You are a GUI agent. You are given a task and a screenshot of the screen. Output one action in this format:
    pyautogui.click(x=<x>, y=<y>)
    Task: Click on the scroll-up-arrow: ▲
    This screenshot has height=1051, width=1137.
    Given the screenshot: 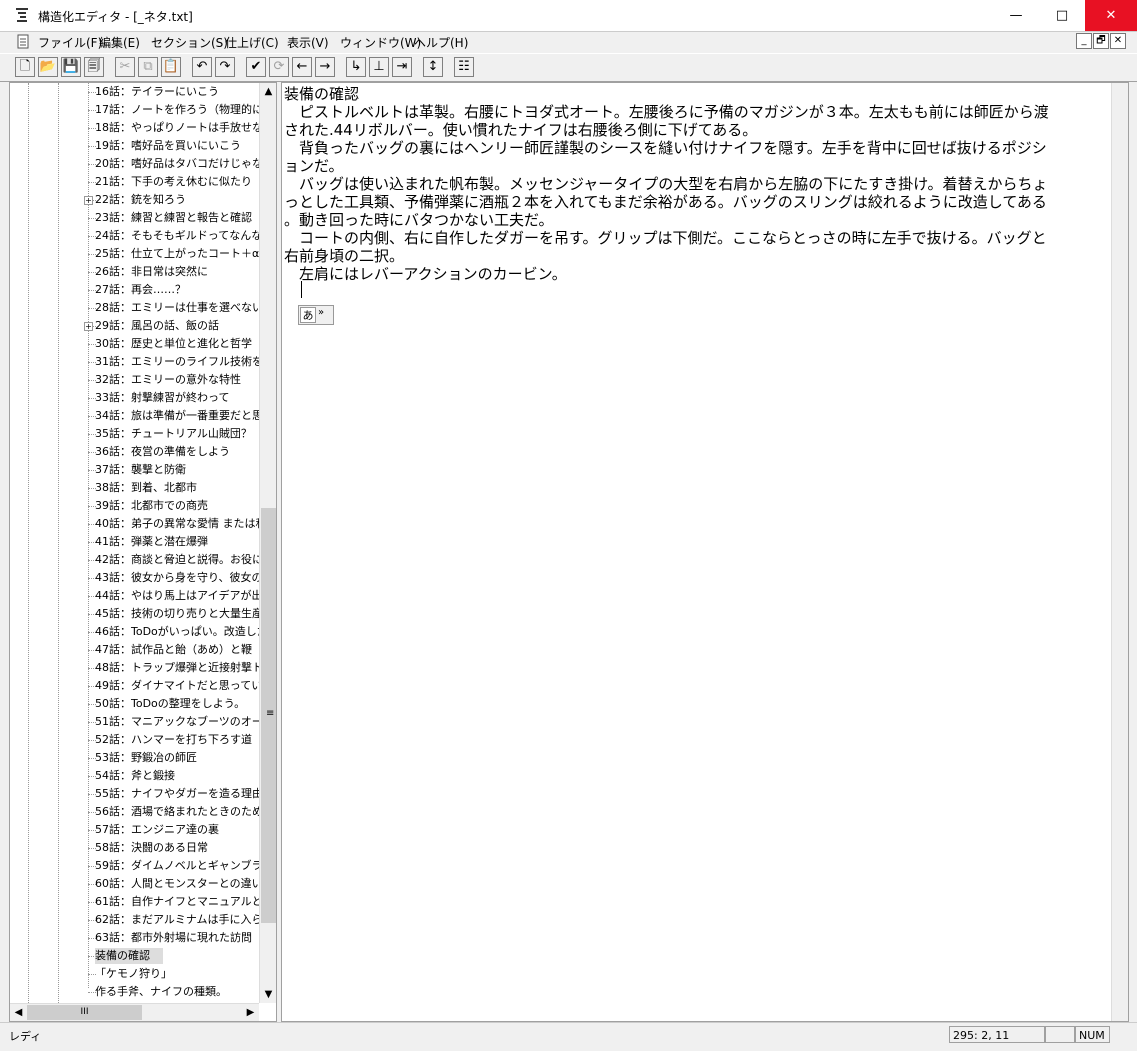 What is the action you would take?
    pyautogui.click(x=268, y=91)
    